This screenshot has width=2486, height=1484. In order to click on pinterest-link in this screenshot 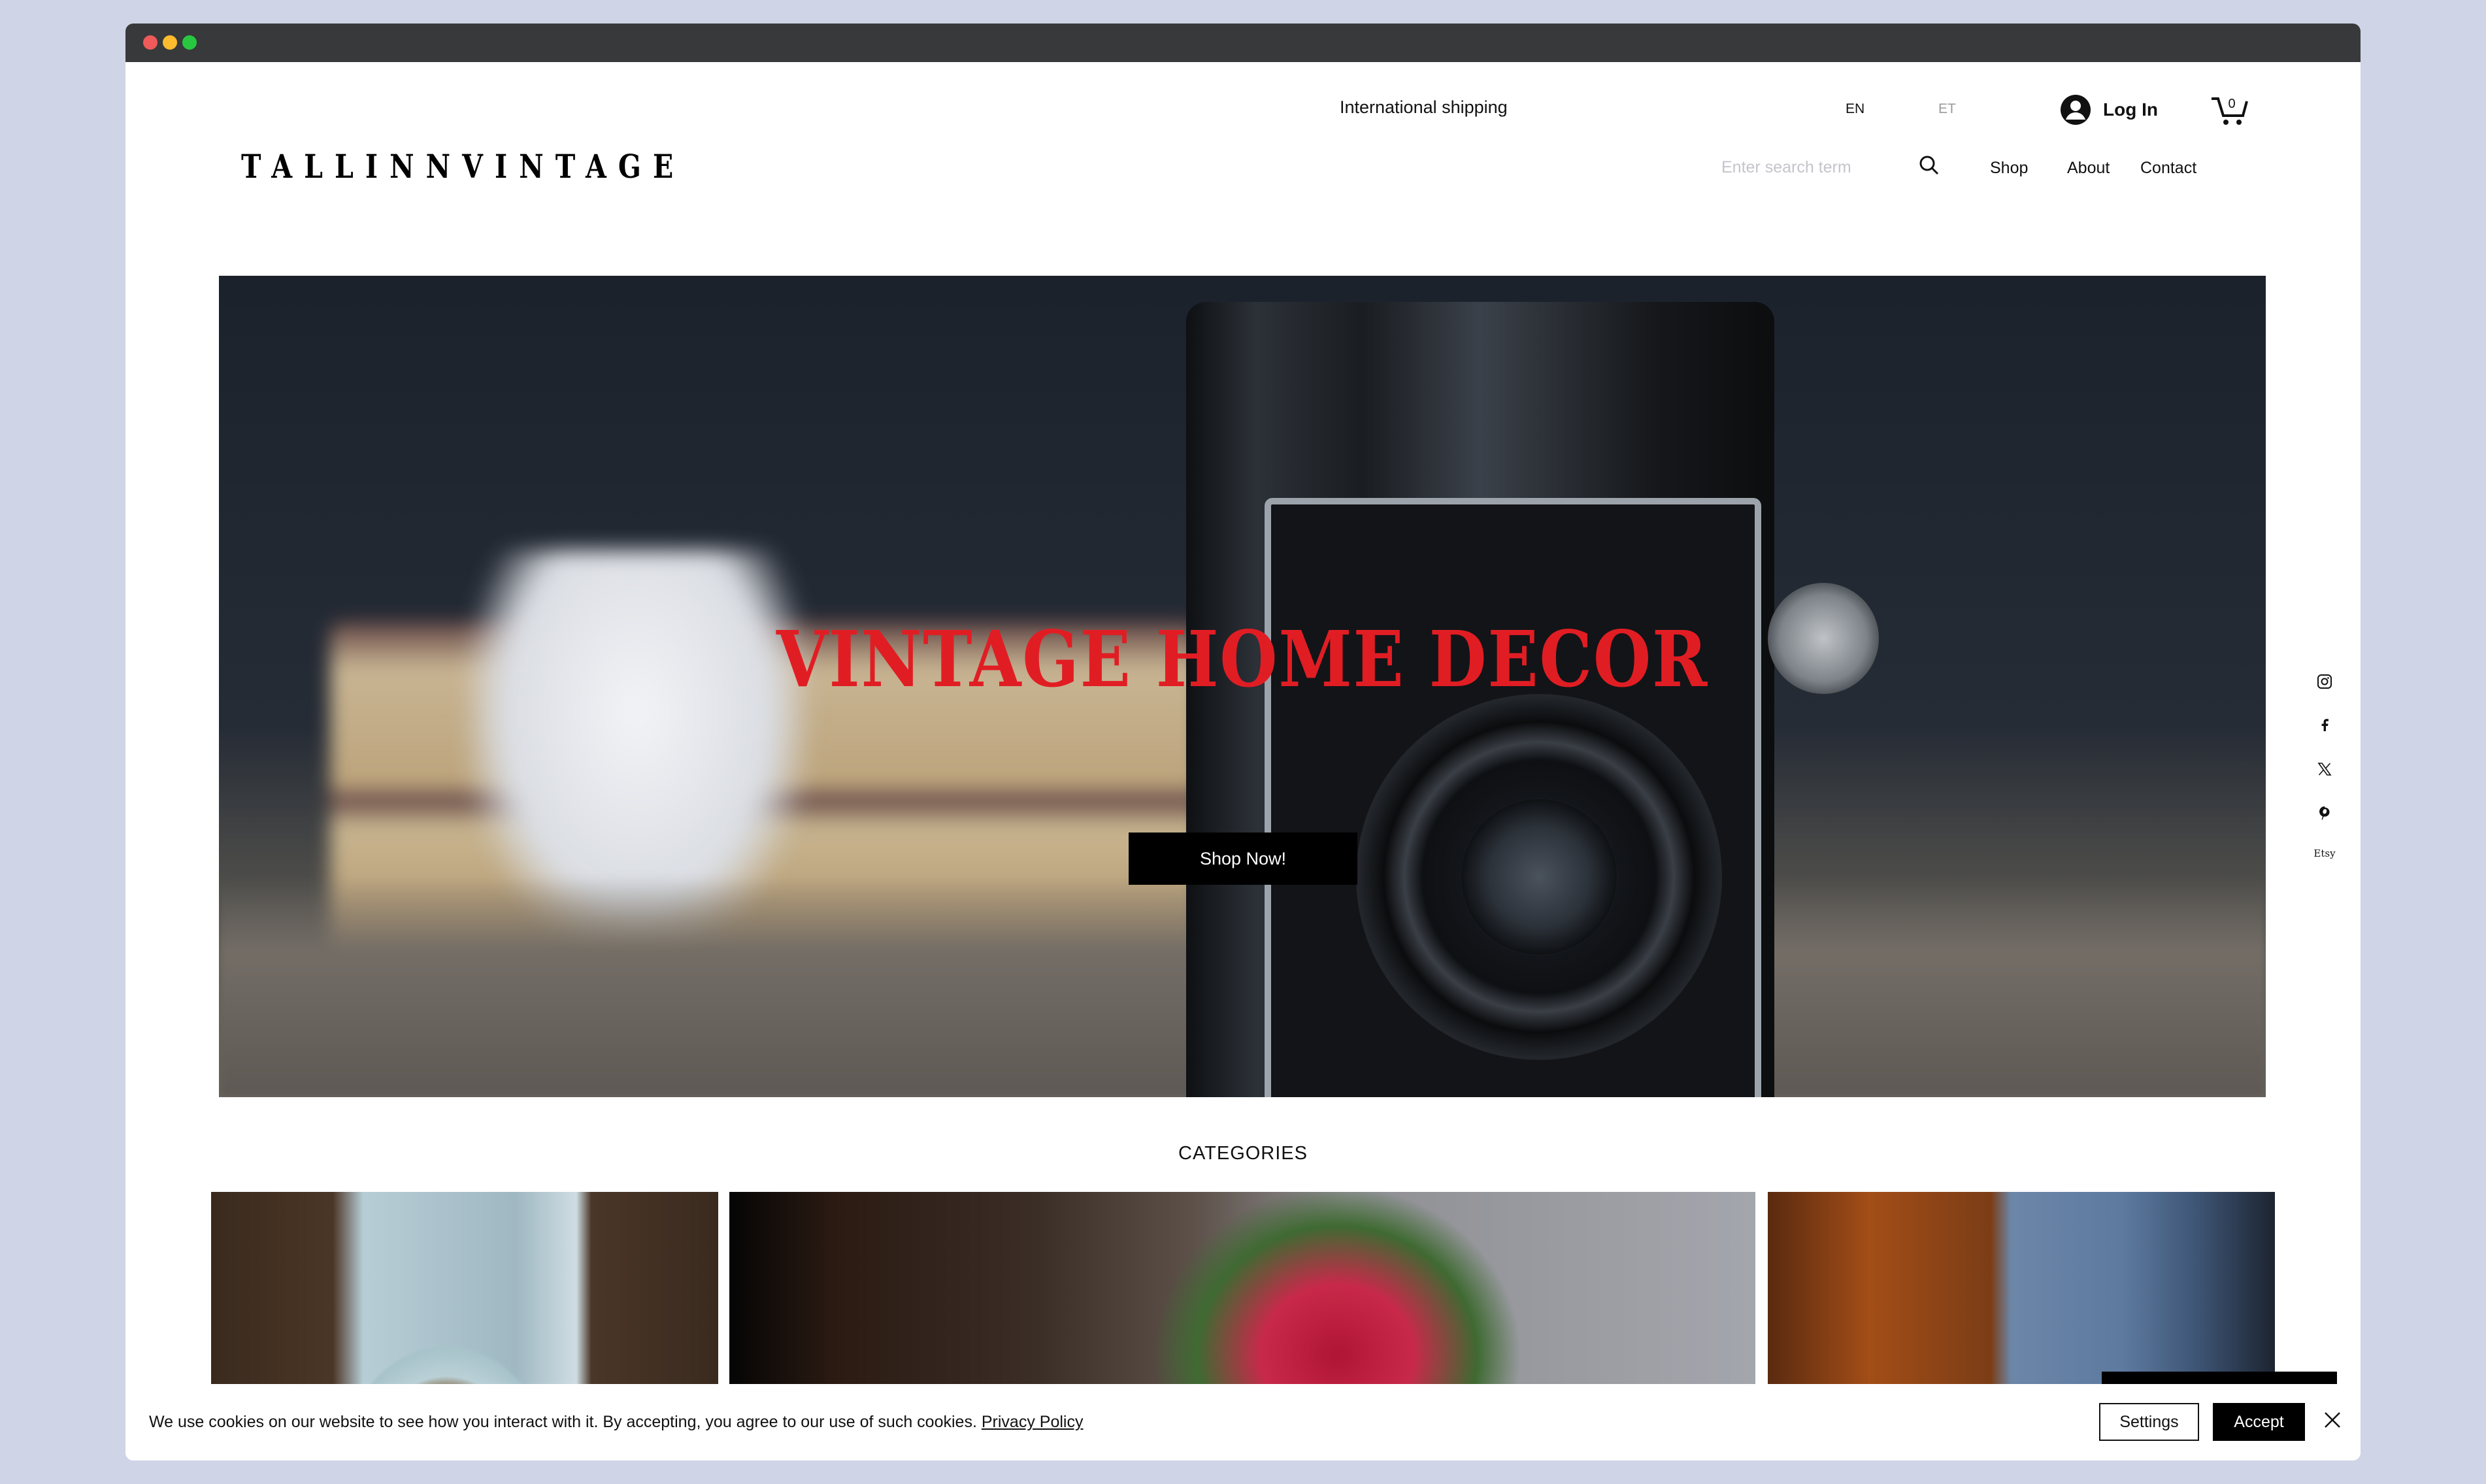, I will do `click(2324, 813)`.